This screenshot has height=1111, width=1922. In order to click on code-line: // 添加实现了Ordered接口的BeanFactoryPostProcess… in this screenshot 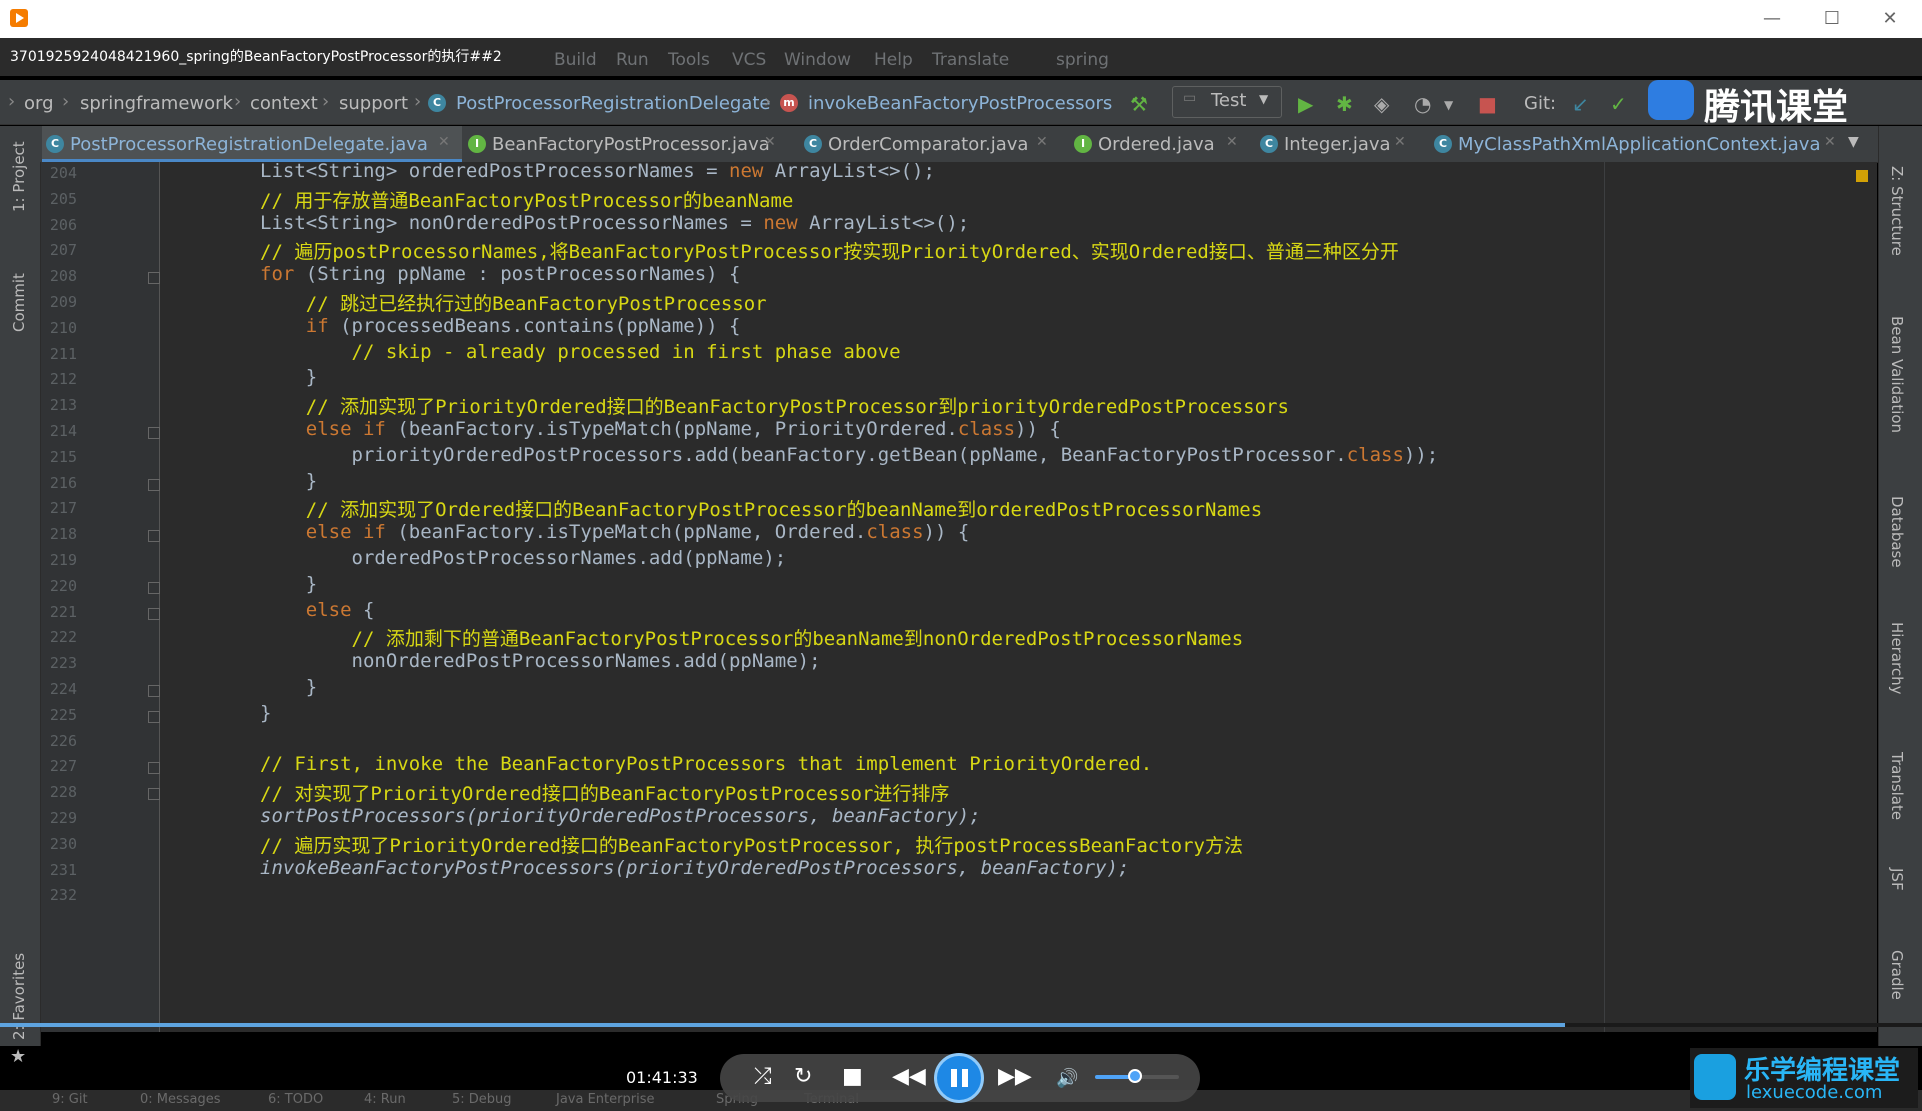, I will do `click(761, 508)`.